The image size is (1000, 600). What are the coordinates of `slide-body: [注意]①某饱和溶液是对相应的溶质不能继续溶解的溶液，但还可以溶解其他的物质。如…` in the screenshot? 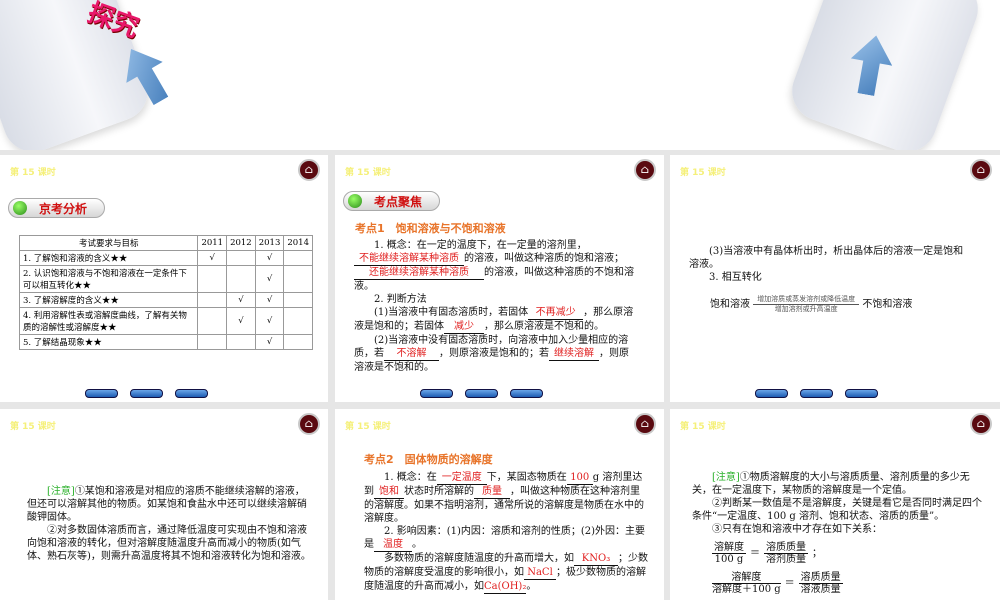 It's located at (169, 524).